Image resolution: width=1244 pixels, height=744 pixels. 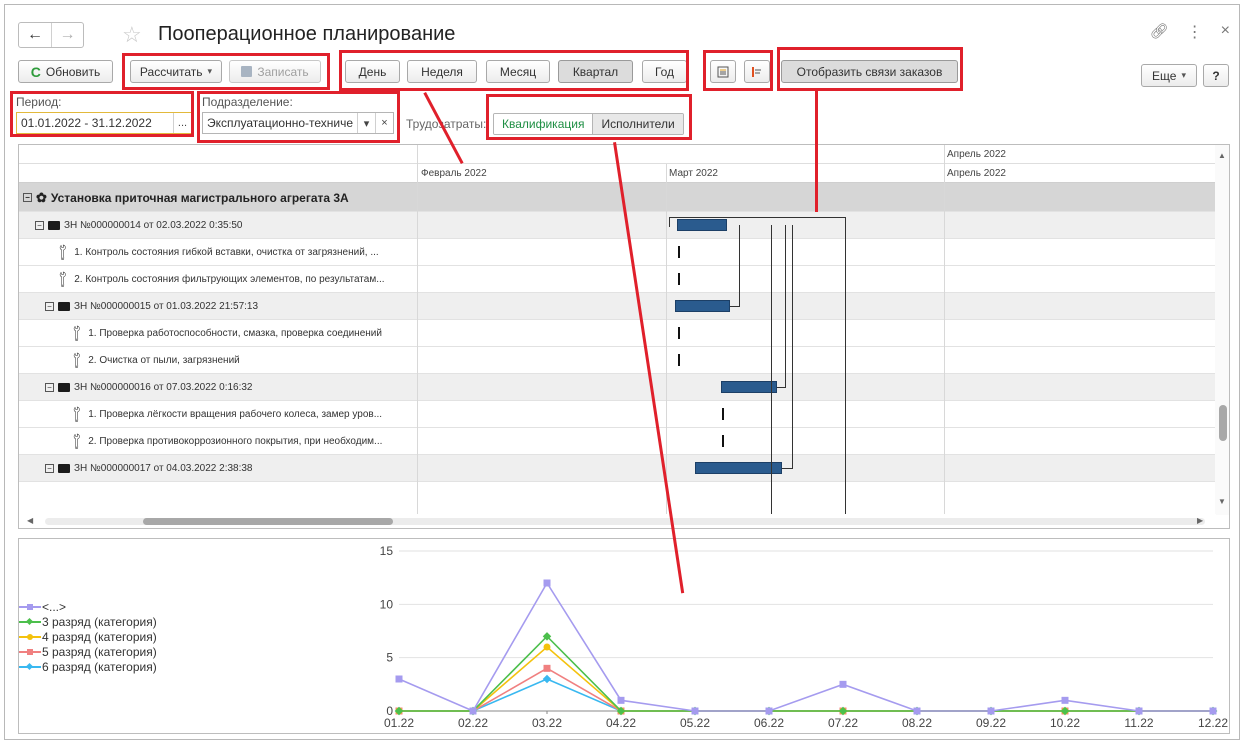 I want to click on scroll-down-icon: ▼, so click(x=1222, y=501).